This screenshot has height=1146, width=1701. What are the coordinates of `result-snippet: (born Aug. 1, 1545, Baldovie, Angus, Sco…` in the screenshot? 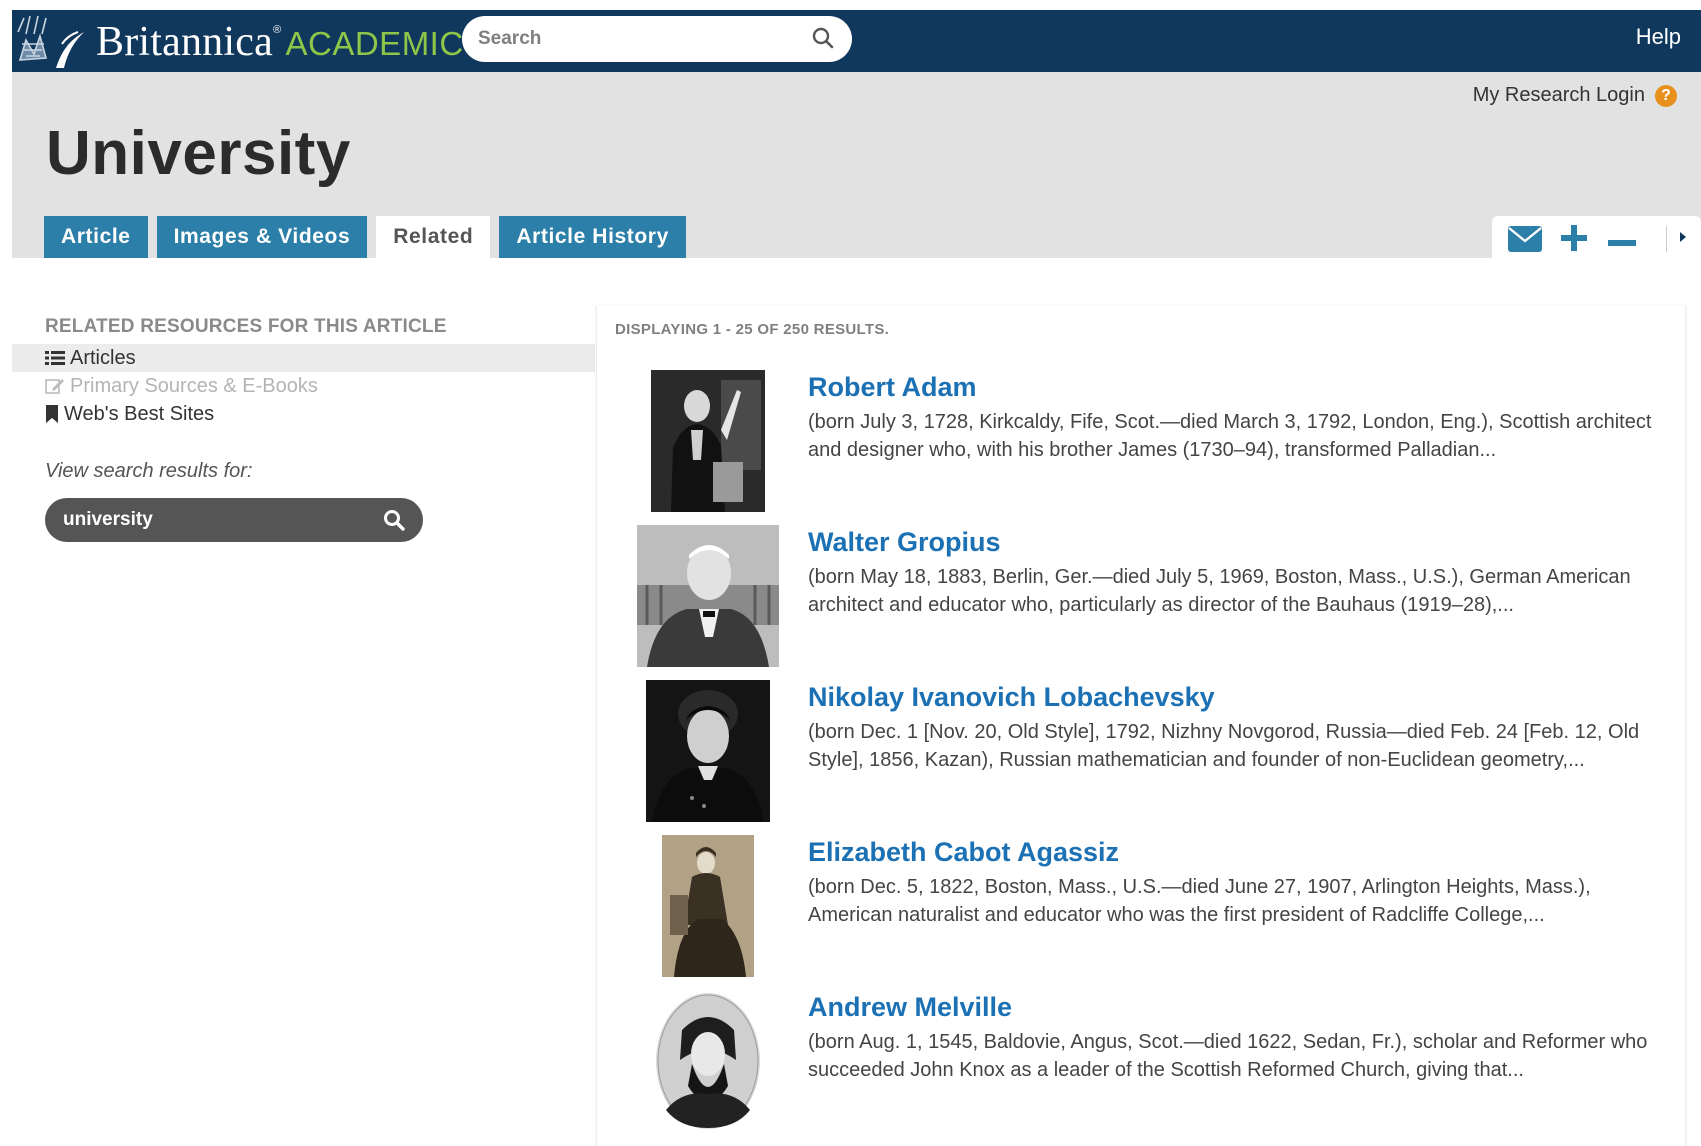 It's located at (1228, 1056).